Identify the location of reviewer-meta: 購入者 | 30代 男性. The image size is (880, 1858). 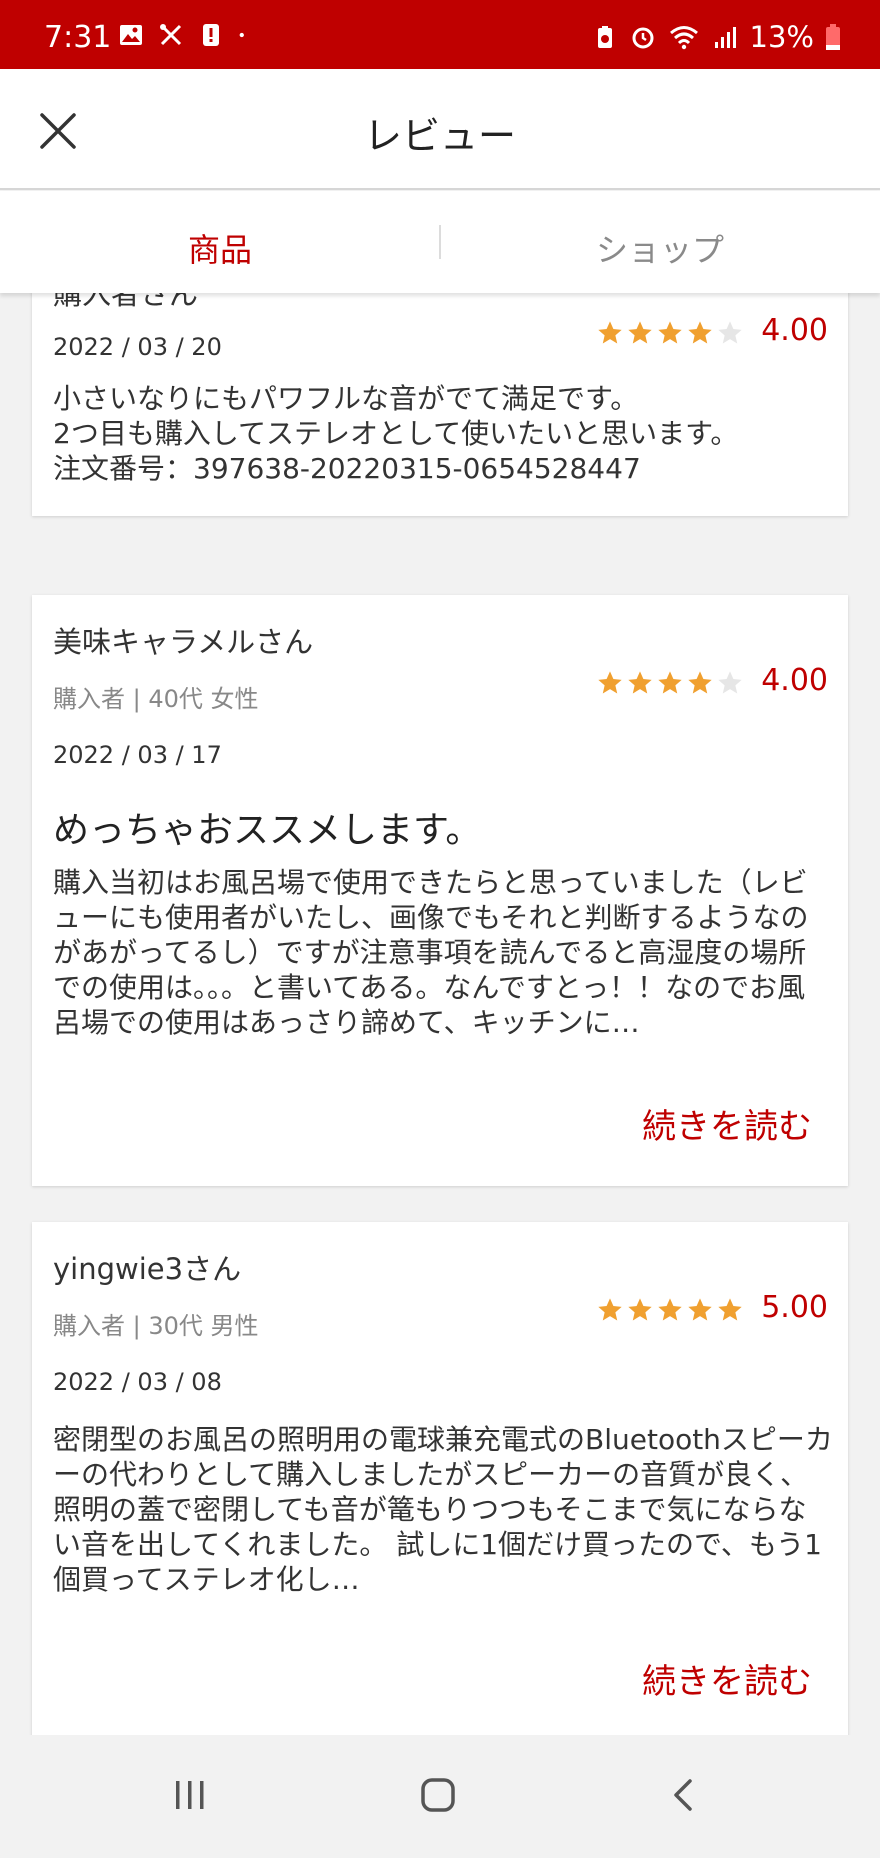
(156, 1326).